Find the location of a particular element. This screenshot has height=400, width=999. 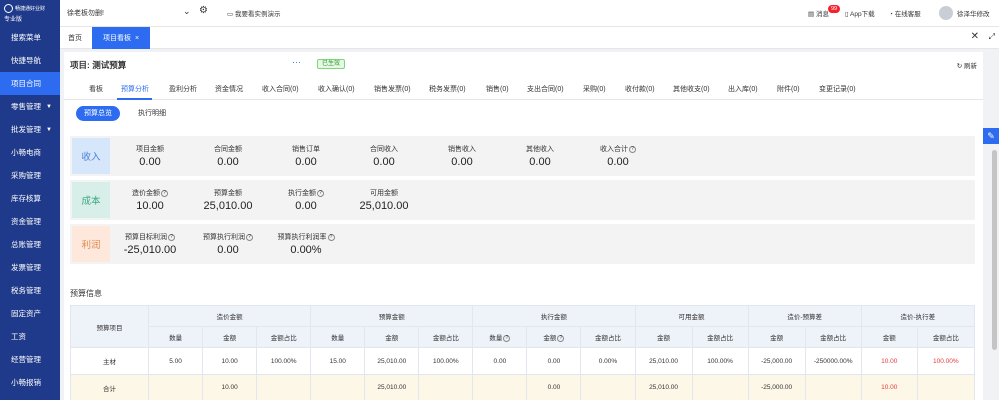

sidebar-item: 库存核算 is located at coordinates (30, 198).